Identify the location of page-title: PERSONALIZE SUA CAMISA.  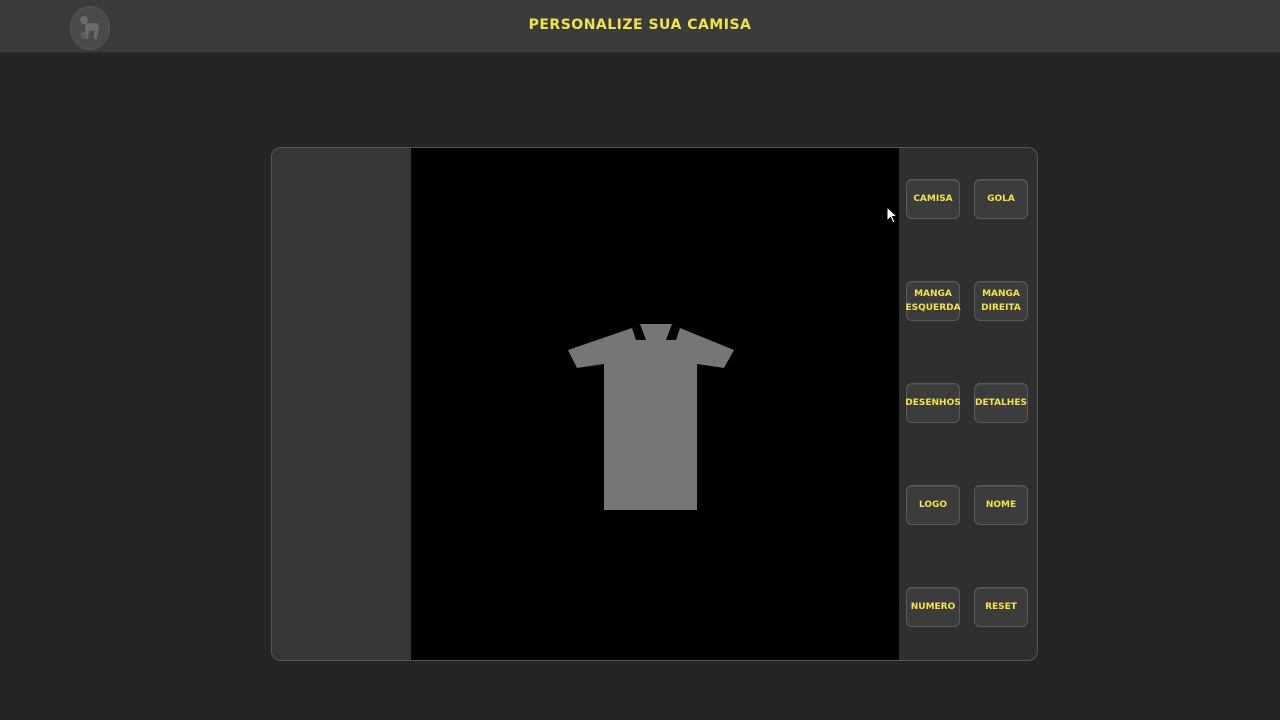
(640, 25).